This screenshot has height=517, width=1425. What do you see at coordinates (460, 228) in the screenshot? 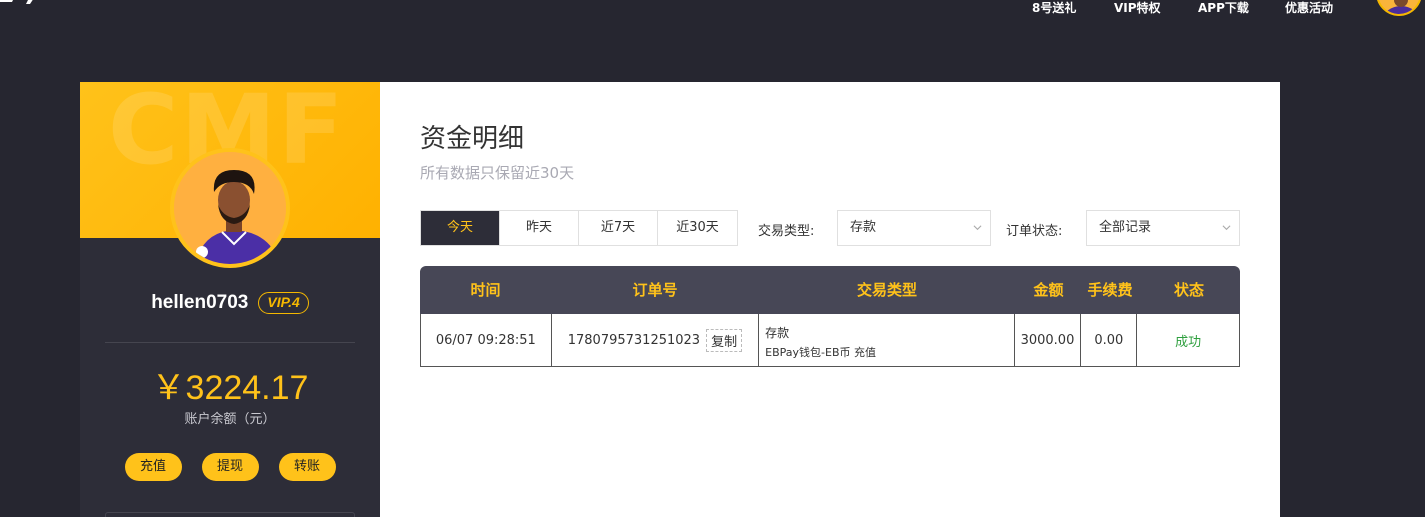
I see `tab-today: 今天` at bounding box center [460, 228].